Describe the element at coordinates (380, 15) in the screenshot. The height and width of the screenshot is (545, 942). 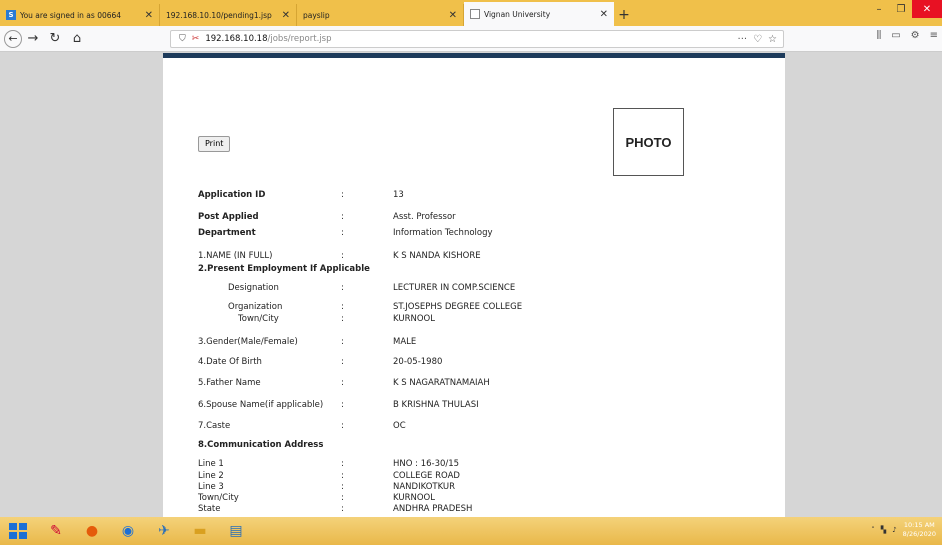
I see `tab-payslip: payslip ✕` at that location.